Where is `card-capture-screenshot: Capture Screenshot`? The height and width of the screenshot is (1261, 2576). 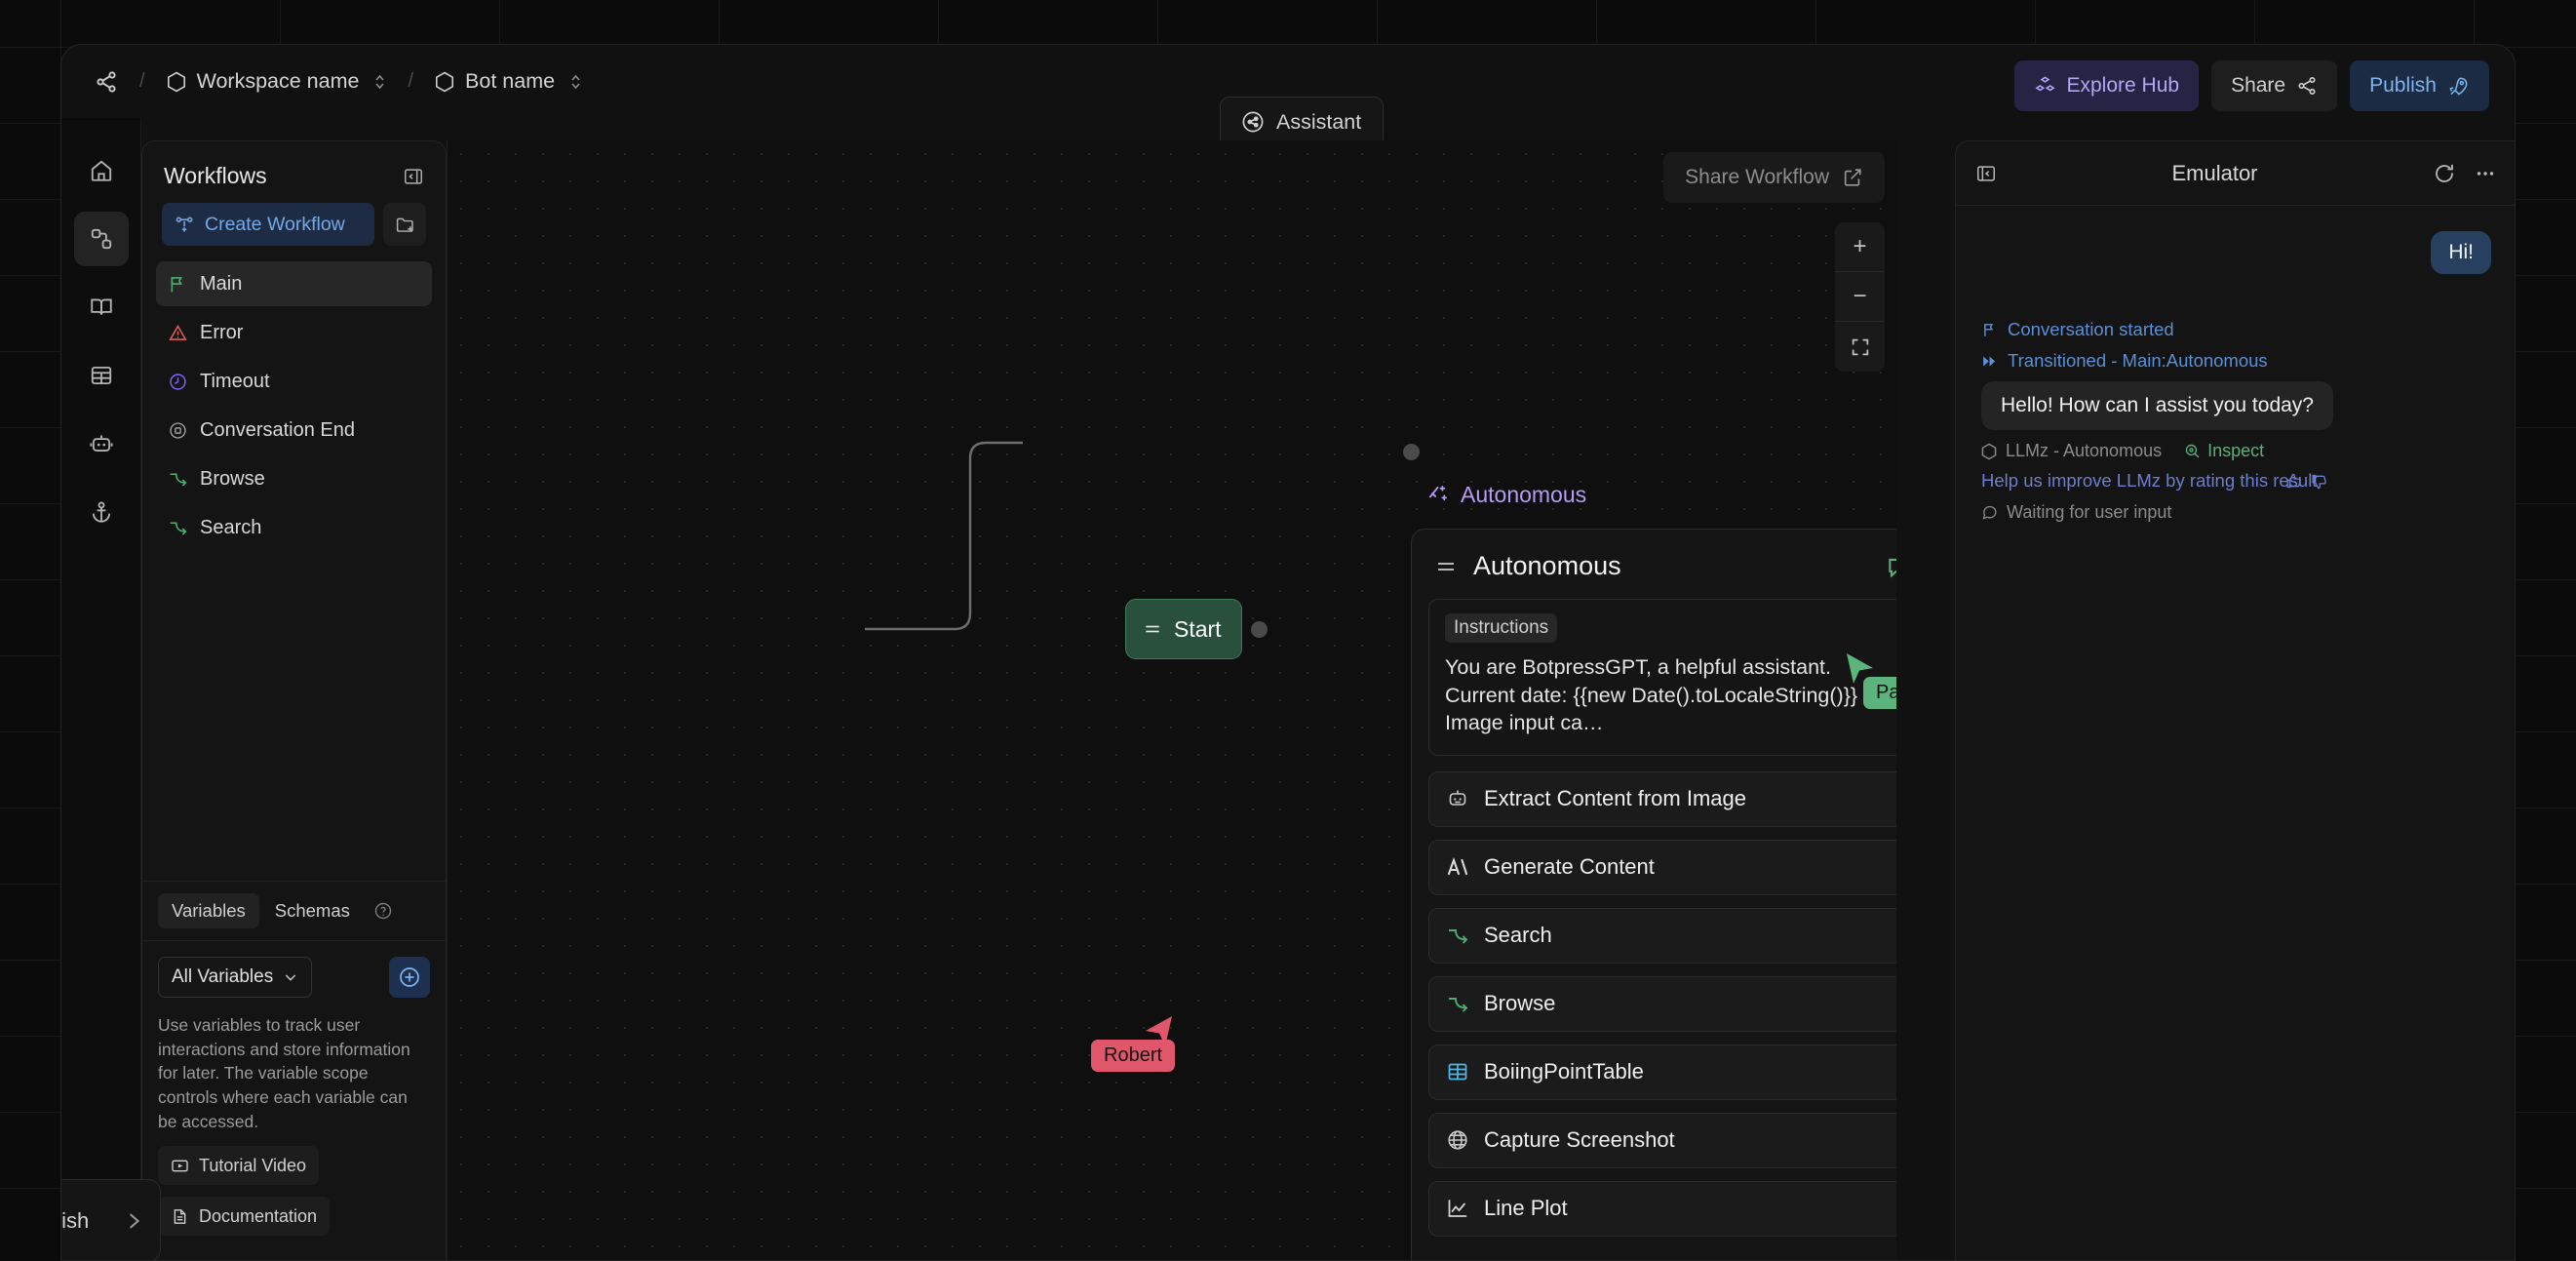
card-capture-screenshot: Capture Screenshot is located at coordinates (1662, 1140).